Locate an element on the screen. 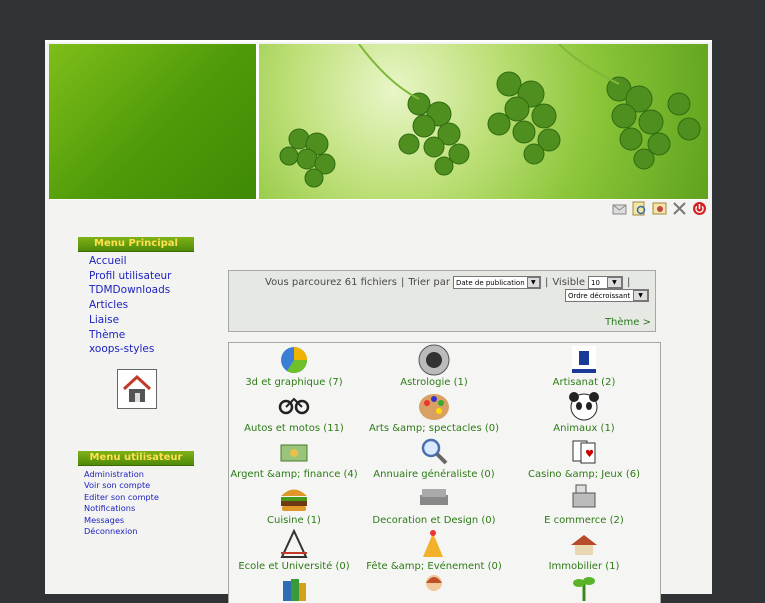  user-toolbar is located at coordinates (659, 208).